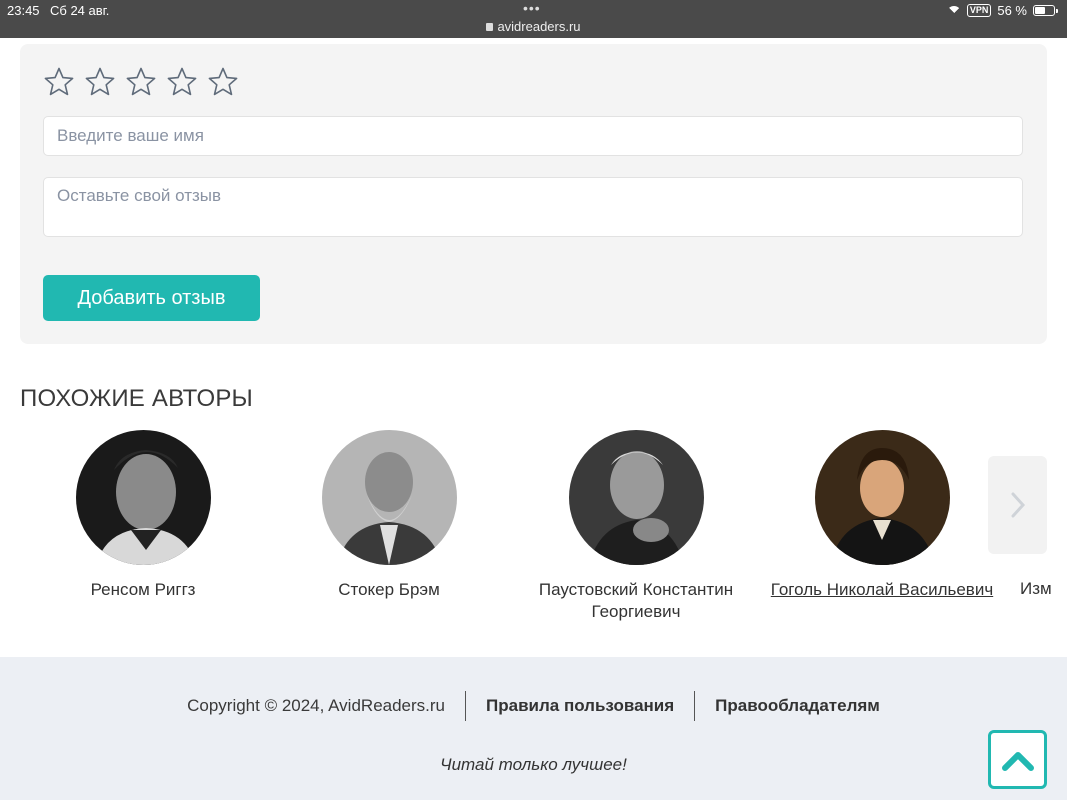 This screenshot has width=1067, height=800. What do you see at coordinates (23, 10) in the screenshot?
I see `status-time: 23:45` at bounding box center [23, 10].